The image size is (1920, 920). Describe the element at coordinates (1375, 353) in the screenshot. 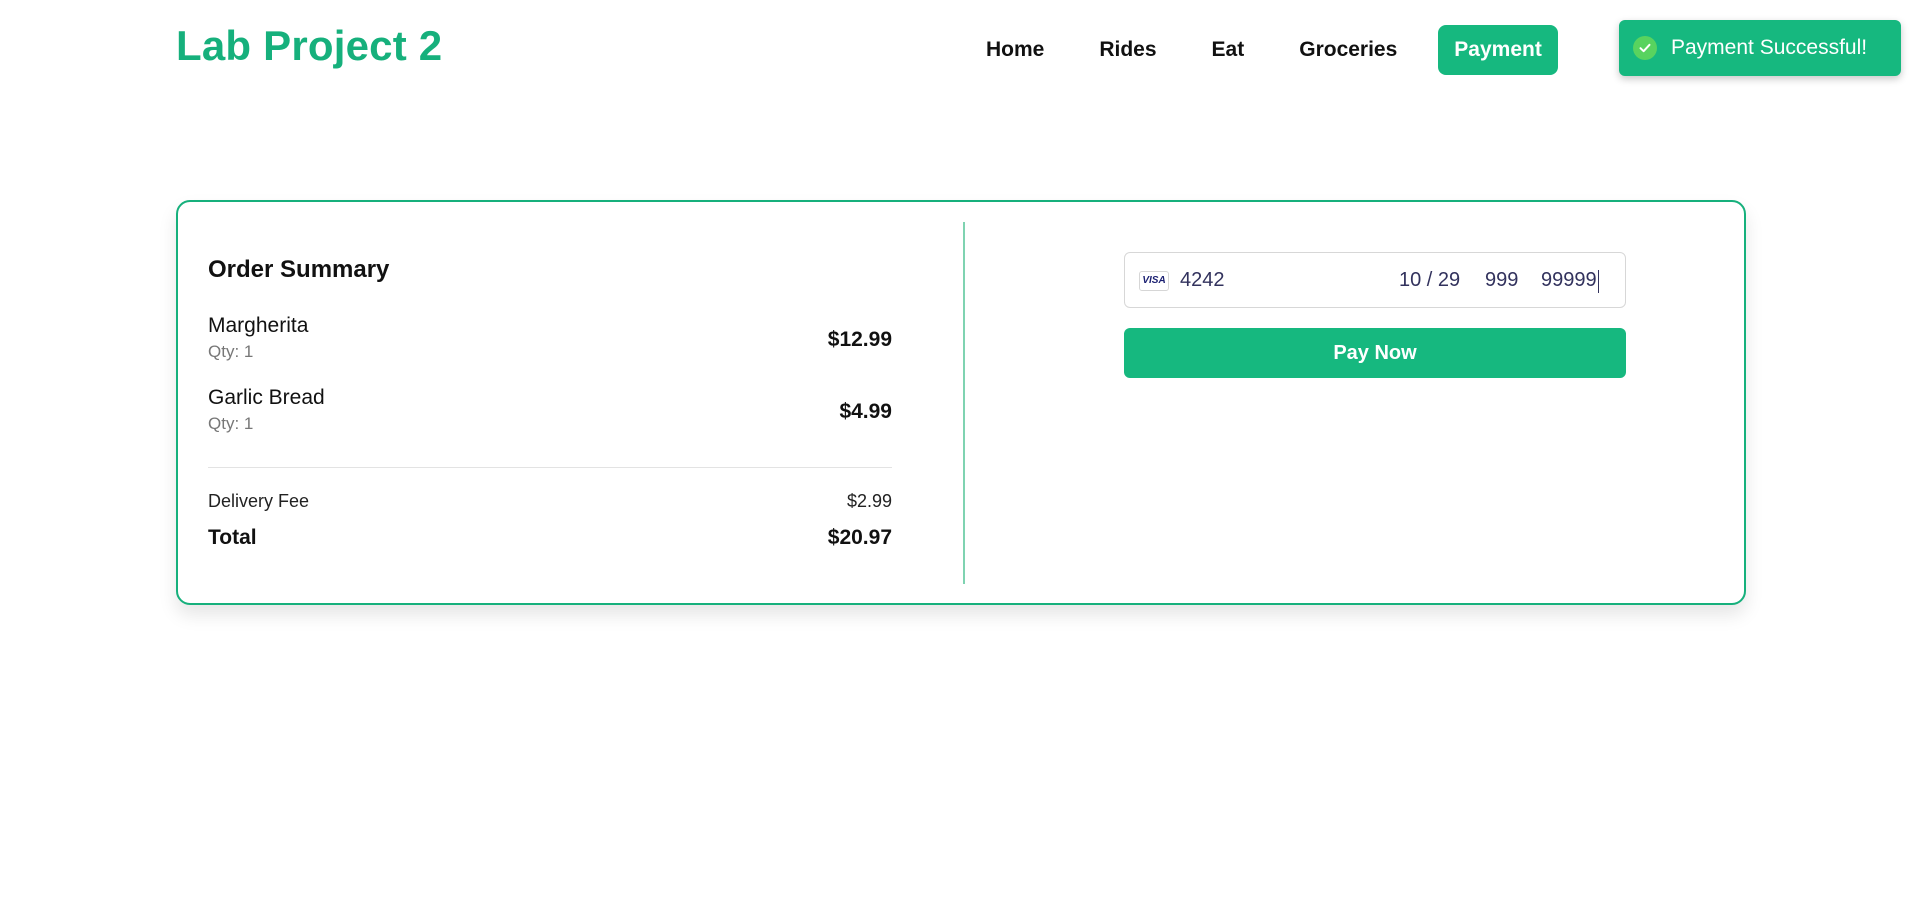

I see `pay-now-button: Pay Now` at that location.